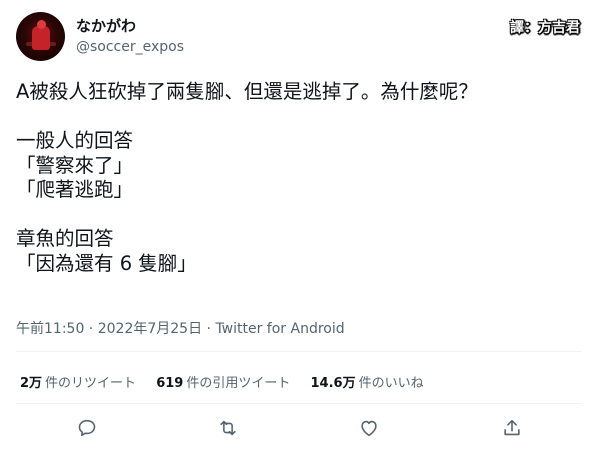 The height and width of the screenshot is (453, 598). I want to click on likes-label: 件のいいね, so click(391, 383).